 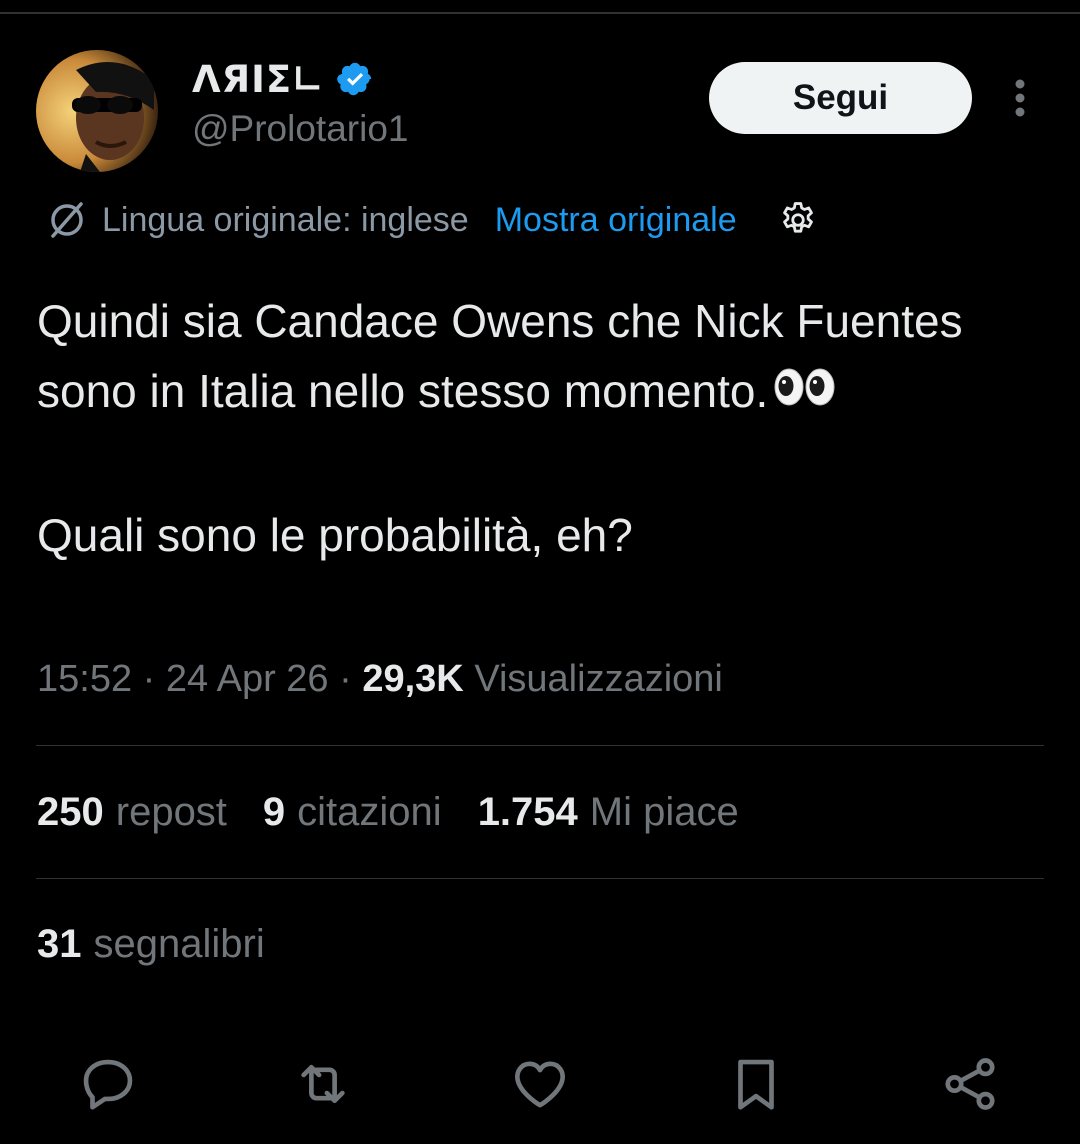 What do you see at coordinates (171, 812) in the screenshot?
I see `reposts-label: repost` at bounding box center [171, 812].